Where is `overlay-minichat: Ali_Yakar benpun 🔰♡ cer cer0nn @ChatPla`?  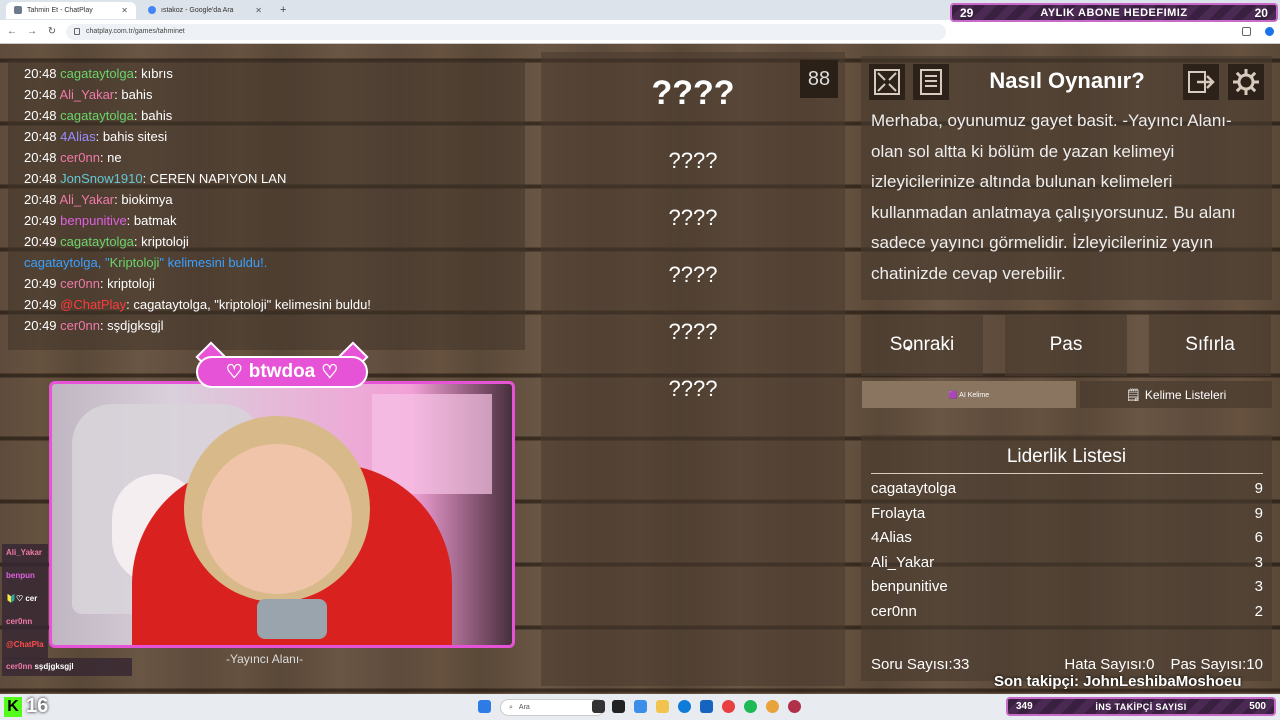
overlay-minichat: Ali_Yakar benpun 🔰♡ cer cer0nn @ChatPla is located at coordinates (25, 601).